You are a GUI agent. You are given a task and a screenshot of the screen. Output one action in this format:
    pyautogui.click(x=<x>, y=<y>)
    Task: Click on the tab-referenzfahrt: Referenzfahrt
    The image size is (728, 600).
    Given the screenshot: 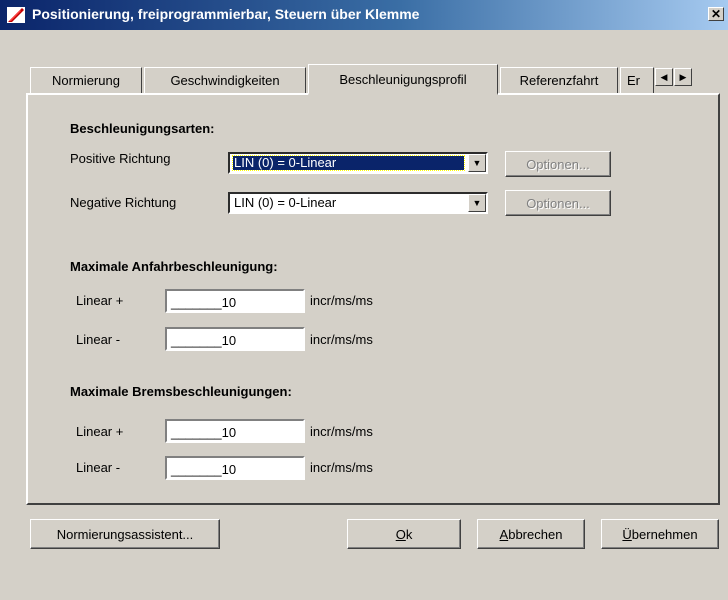 What is the action you would take?
    pyautogui.click(x=559, y=80)
    